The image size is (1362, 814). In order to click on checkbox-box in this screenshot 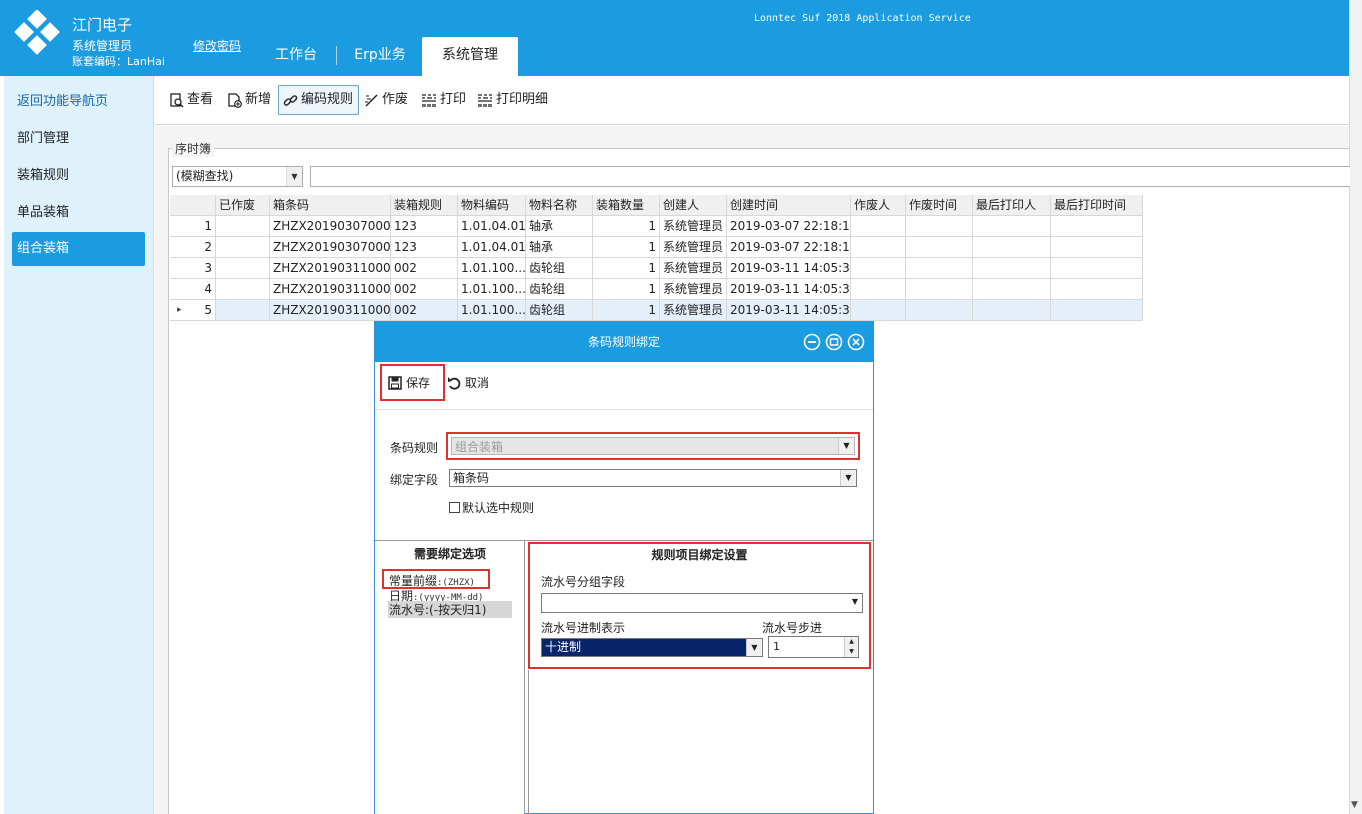, I will do `click(454, 507)`.